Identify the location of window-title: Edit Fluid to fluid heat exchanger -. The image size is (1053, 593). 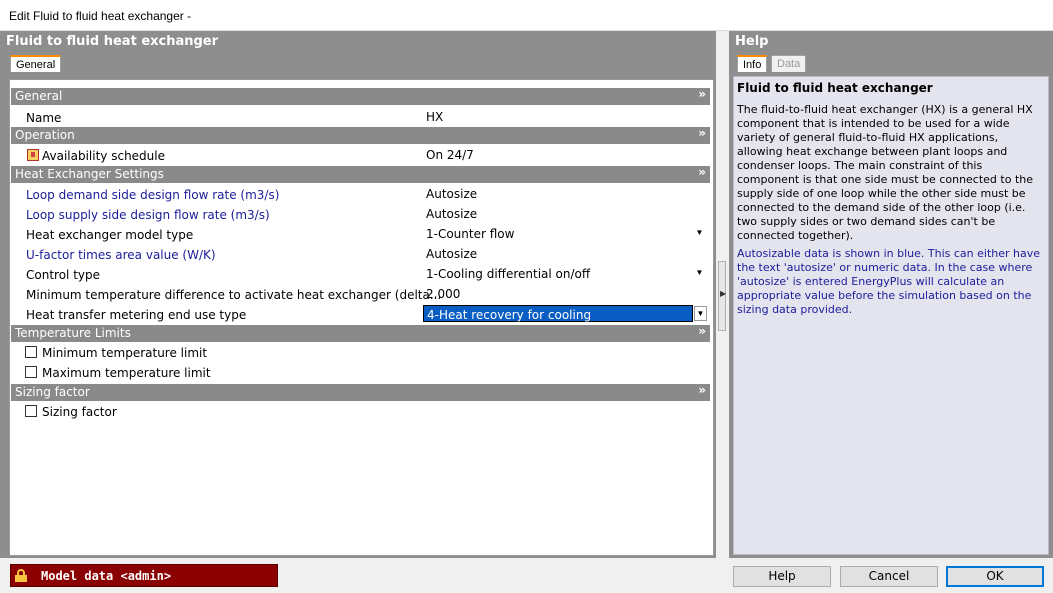
(100, 16).